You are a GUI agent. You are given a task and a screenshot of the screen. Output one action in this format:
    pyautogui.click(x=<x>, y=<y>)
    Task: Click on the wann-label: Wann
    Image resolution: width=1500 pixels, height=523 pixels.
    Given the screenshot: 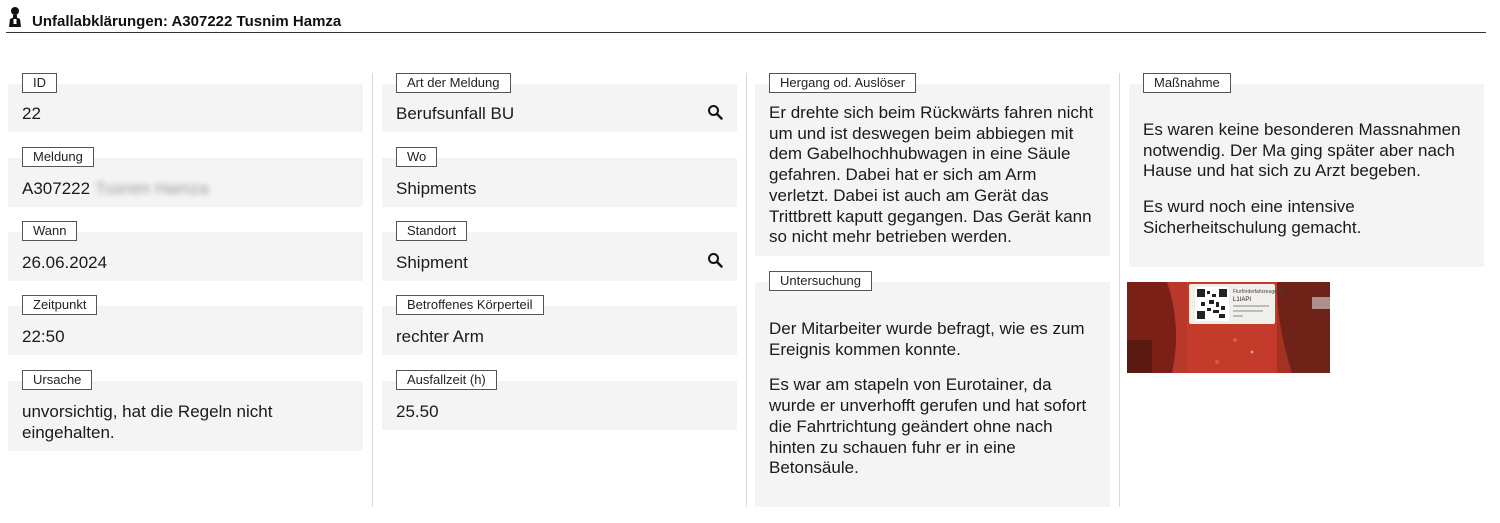 What is the action you would take?
    pyautogui.click(x=50, y=231)
    